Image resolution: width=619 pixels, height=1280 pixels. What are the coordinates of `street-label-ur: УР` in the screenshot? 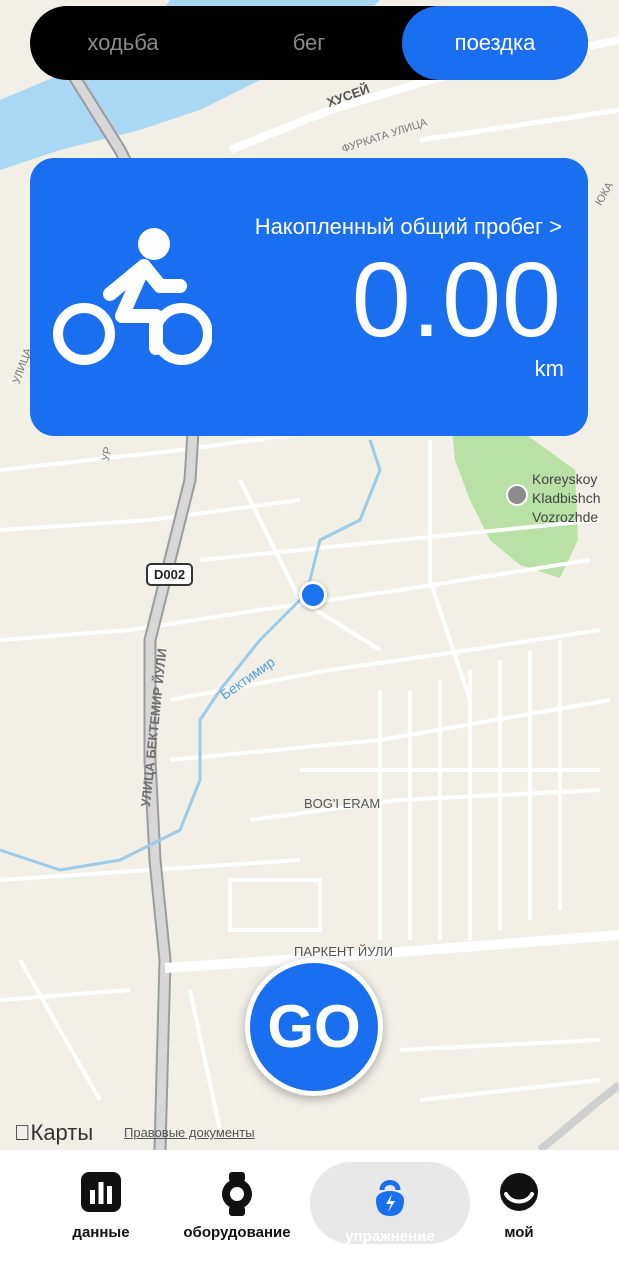 It's located at (107, 454).